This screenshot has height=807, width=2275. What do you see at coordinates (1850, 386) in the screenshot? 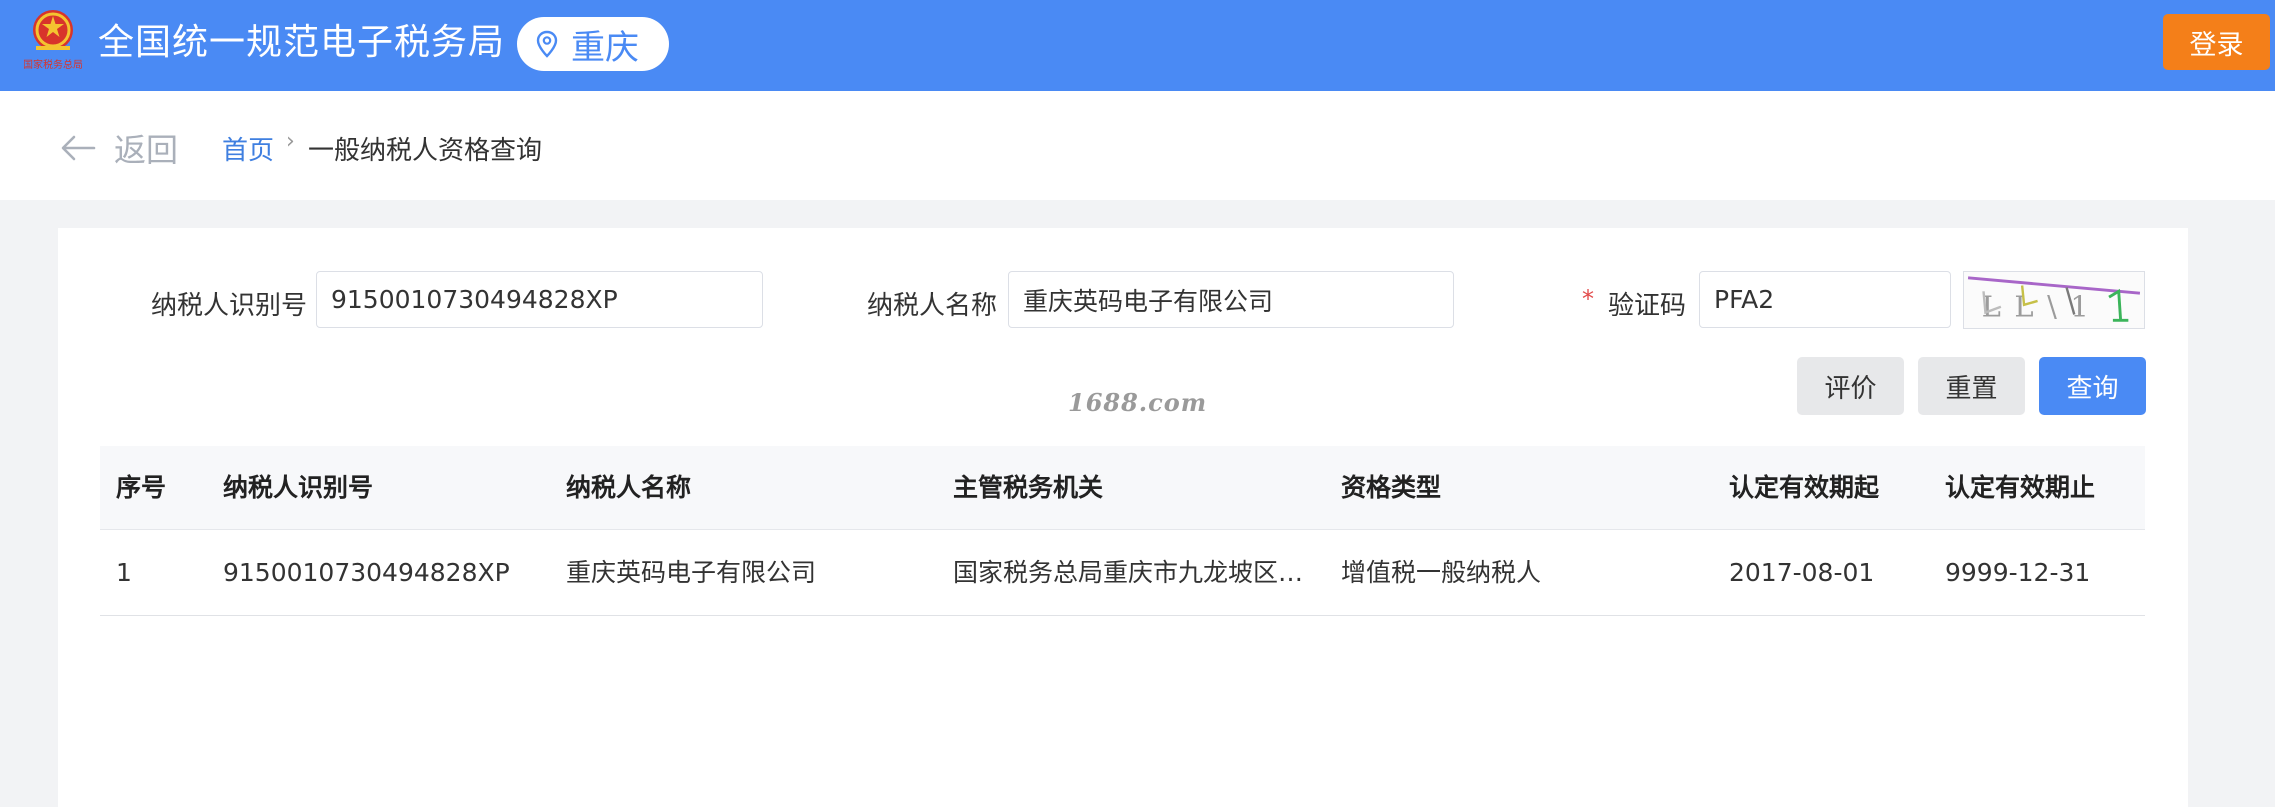
I see `evaluate-button: 评价` at bounding box center [1850, 386].